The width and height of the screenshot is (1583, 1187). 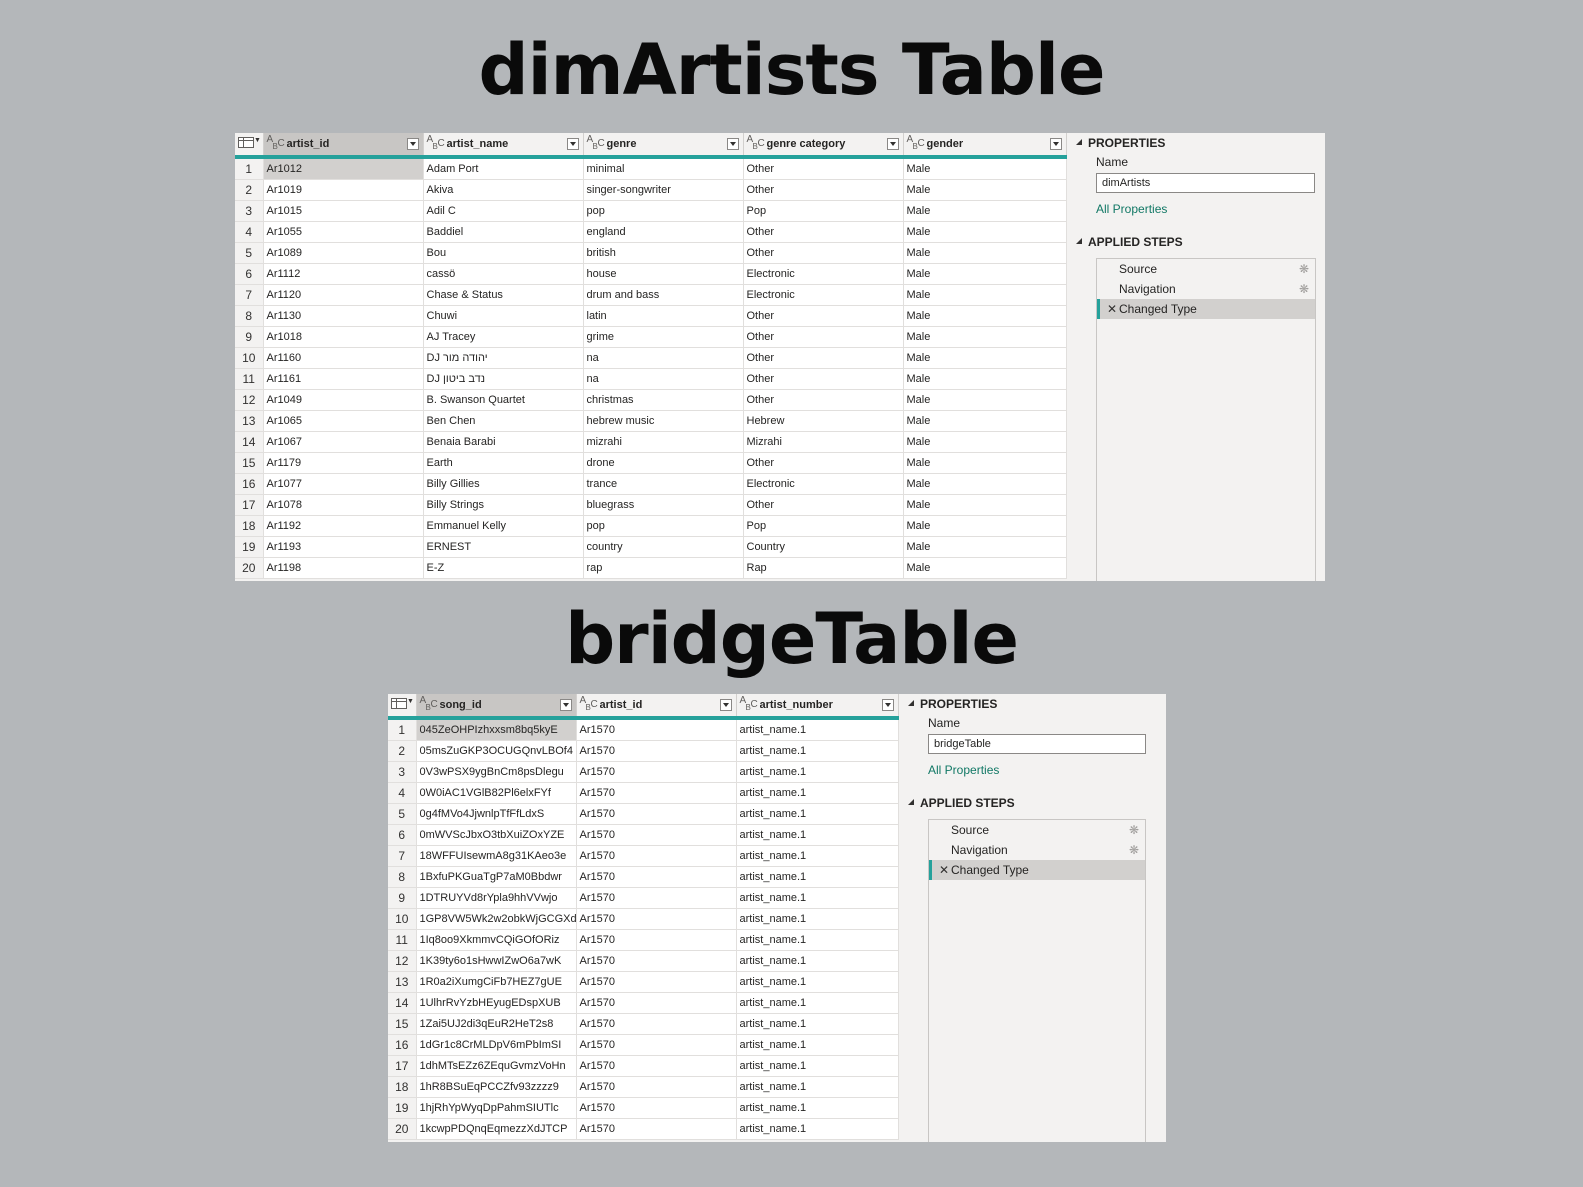 I want to click on table-cell: Ar1065, so click(x=343, y=421).